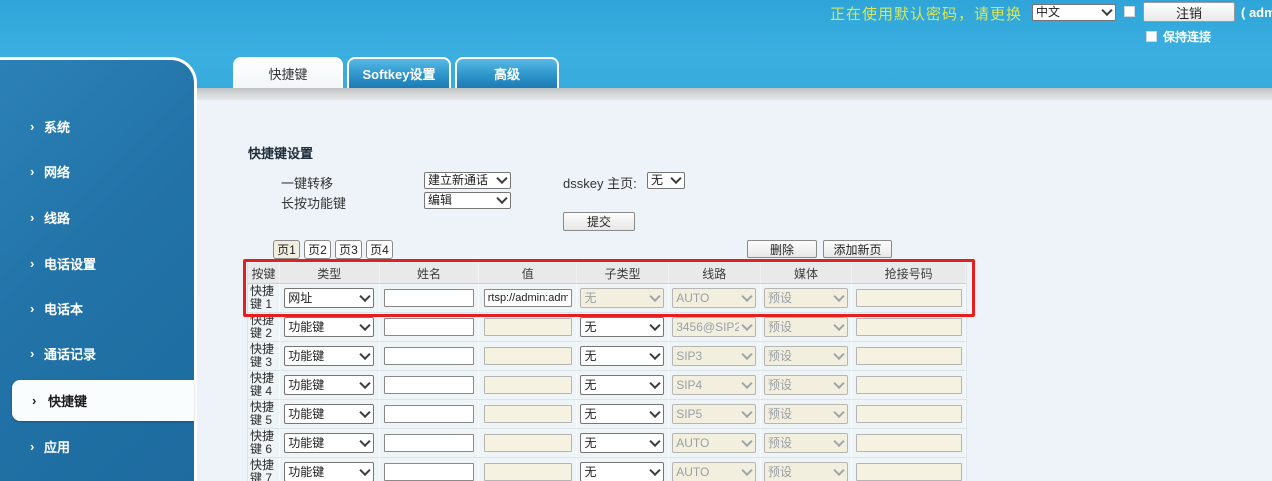 Image resolution: width=1272 pixels, height=481 pixels. Describe the element at coordinates (57, 127) in the screenshot. I see `sidebar-item-label: 系统` at that location.